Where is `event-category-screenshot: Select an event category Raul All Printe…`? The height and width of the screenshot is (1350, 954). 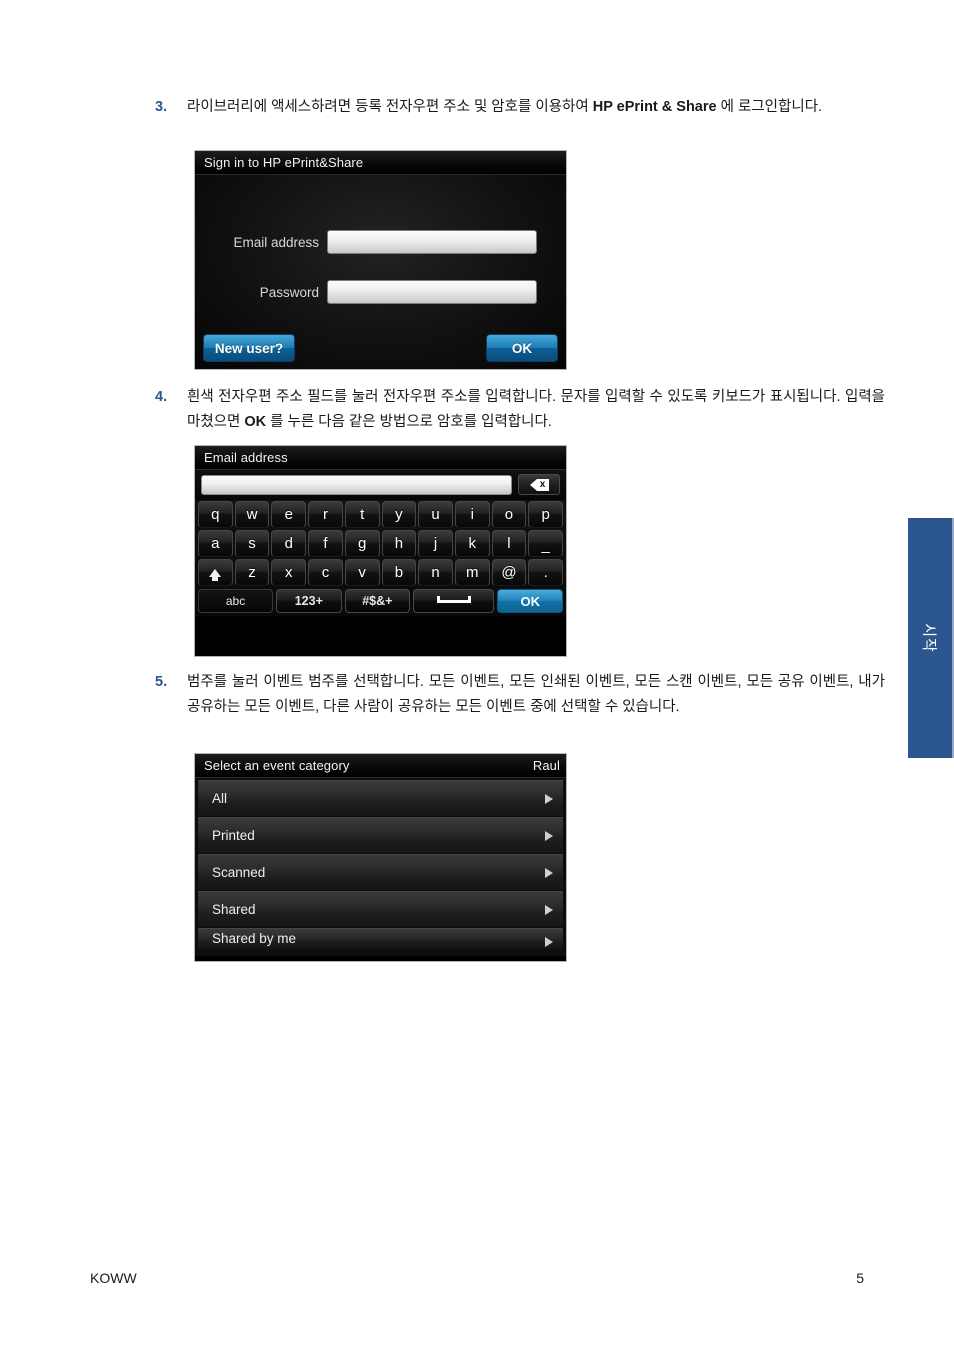
event-category-screenshot: Select an event category Raul All Printe… is located at coordinates (380, 857).